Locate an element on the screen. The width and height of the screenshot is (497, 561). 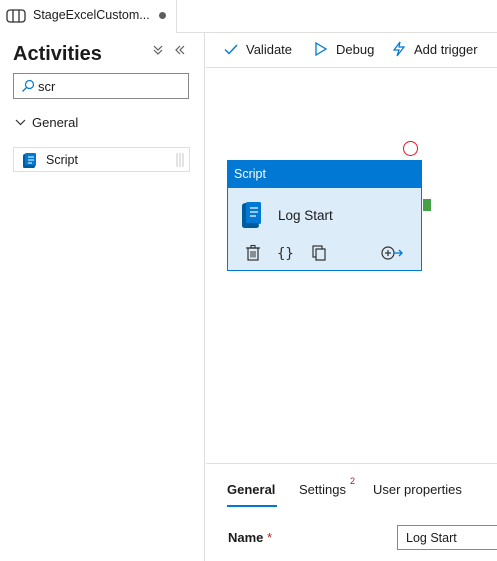
tab-settings: Settings is located at coordinates (322, 489).